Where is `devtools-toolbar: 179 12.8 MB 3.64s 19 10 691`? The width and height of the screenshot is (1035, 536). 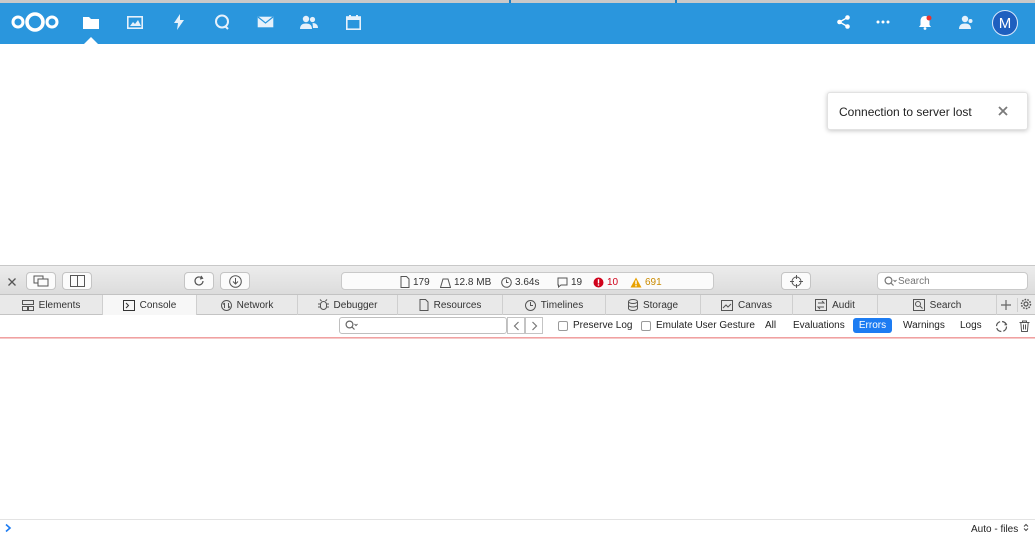
devtools-toolbar: 179 12.8 MB 3.64s 19 10 691 is located at coordinates (517, 280).